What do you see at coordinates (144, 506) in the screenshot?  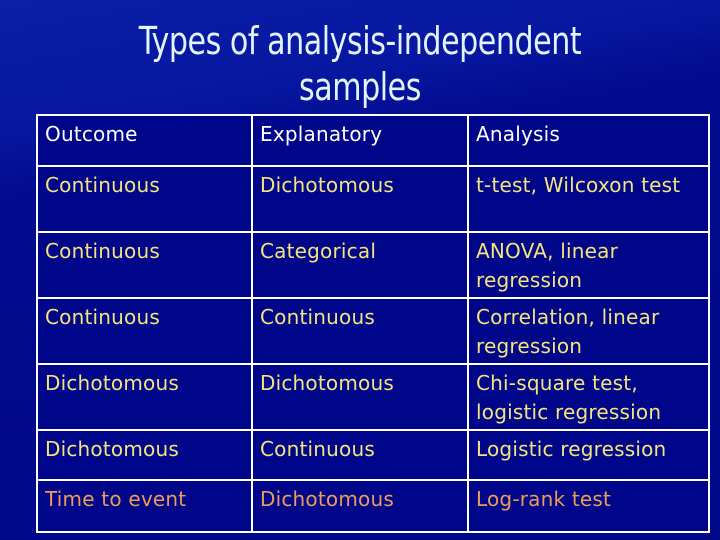 I see `cell-outcome: Time to event` at bounding box center [144, 506].